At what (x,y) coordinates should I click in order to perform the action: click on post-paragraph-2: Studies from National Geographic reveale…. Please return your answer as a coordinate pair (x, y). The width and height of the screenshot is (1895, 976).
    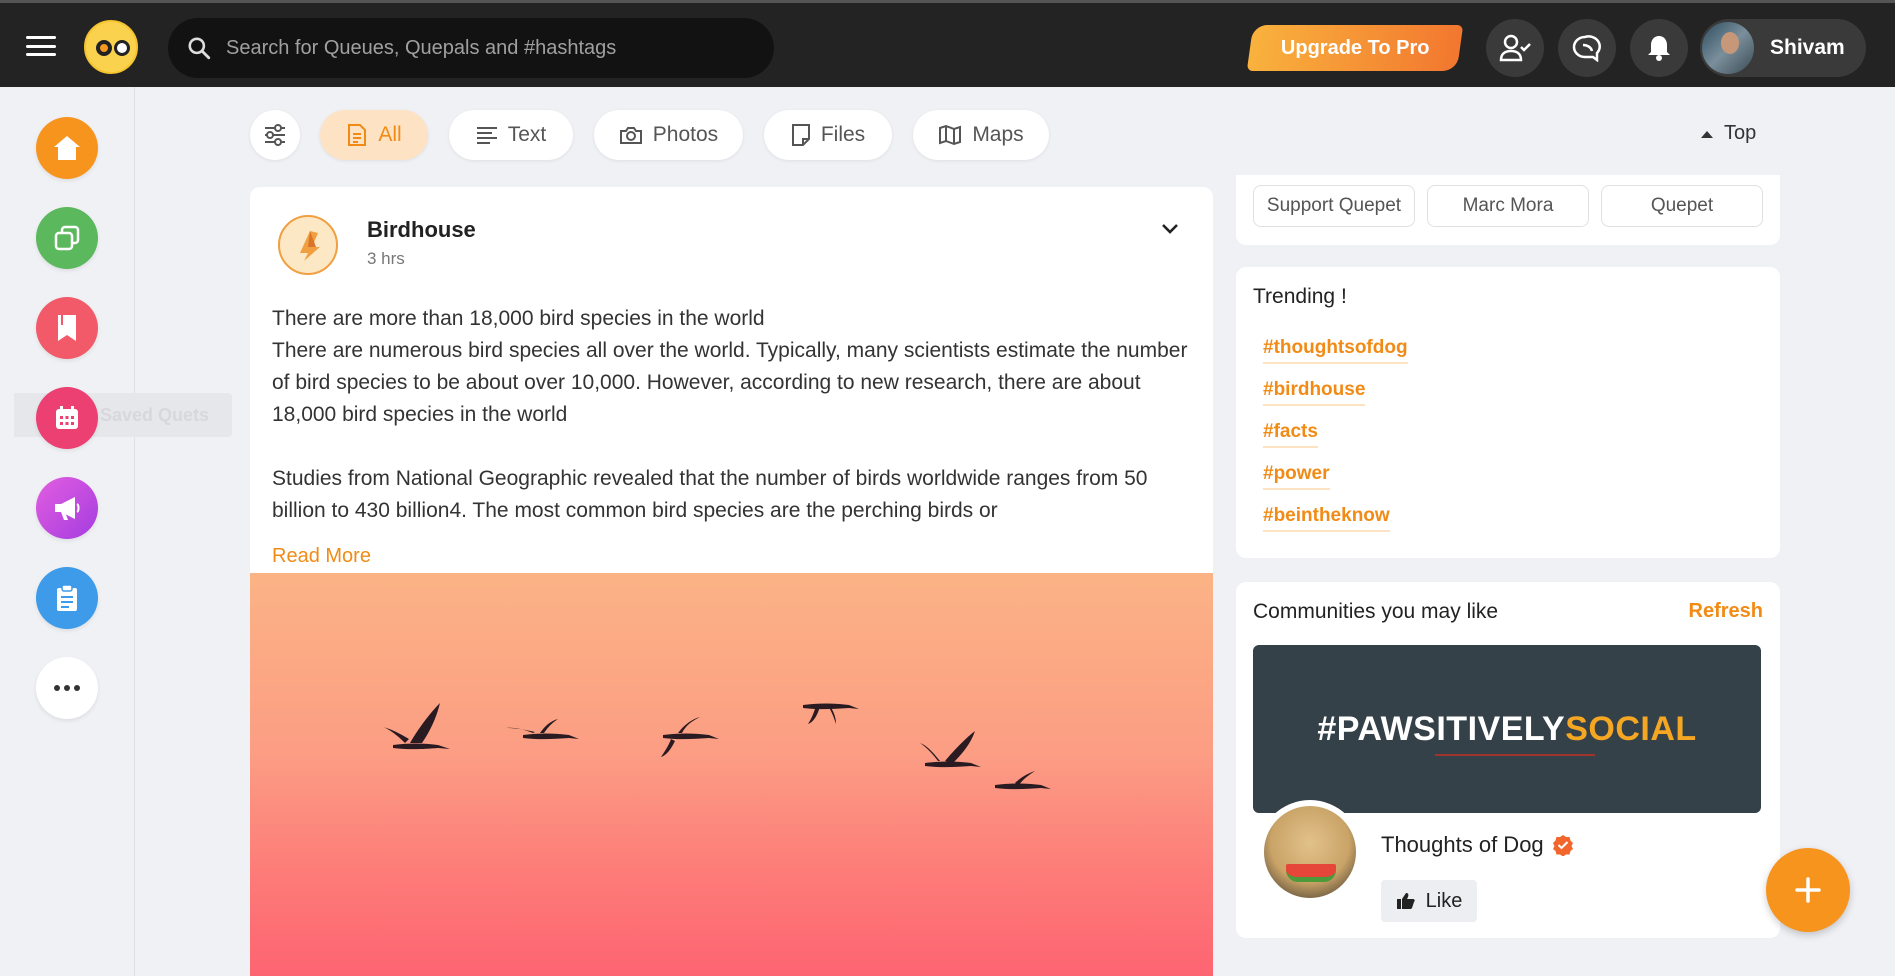
    Looking at the image, I should click on (710, 494).